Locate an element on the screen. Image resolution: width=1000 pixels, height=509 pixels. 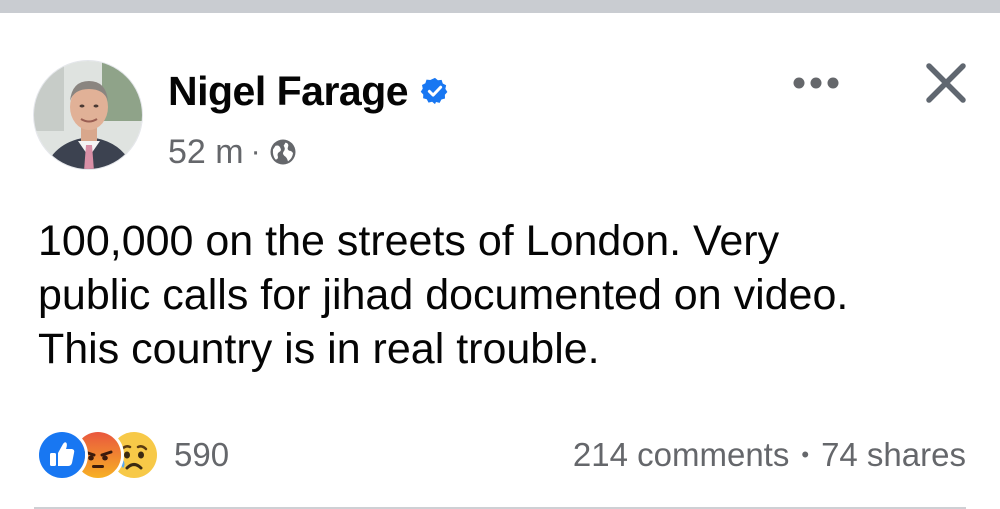
comments-count-link: 214 comments is located at coordinates (681, 455).